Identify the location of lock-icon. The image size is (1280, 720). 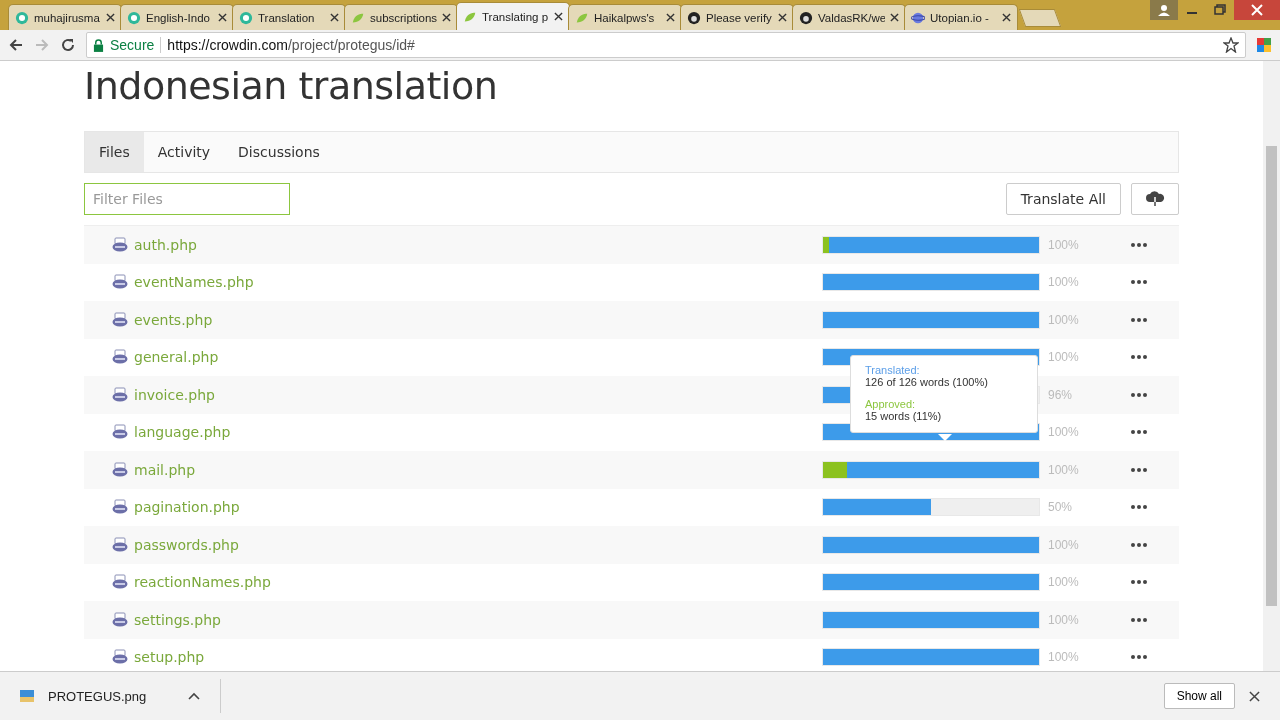
(98, 45).